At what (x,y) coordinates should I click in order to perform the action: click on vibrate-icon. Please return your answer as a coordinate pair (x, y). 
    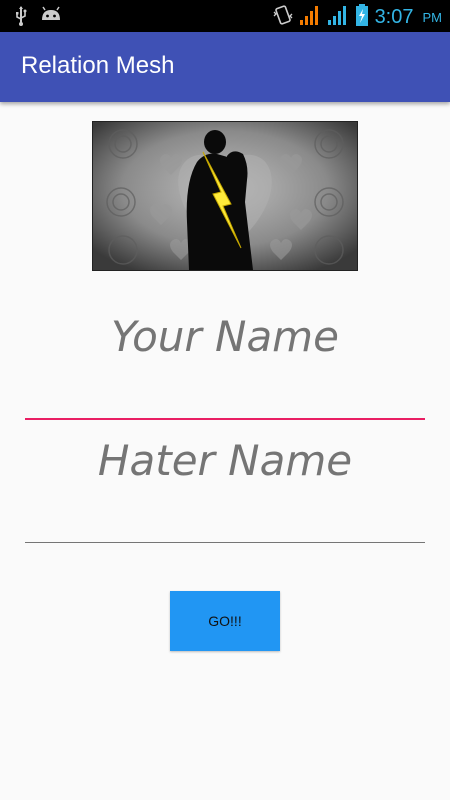
    Looking at the image, I should click on (283, 17).